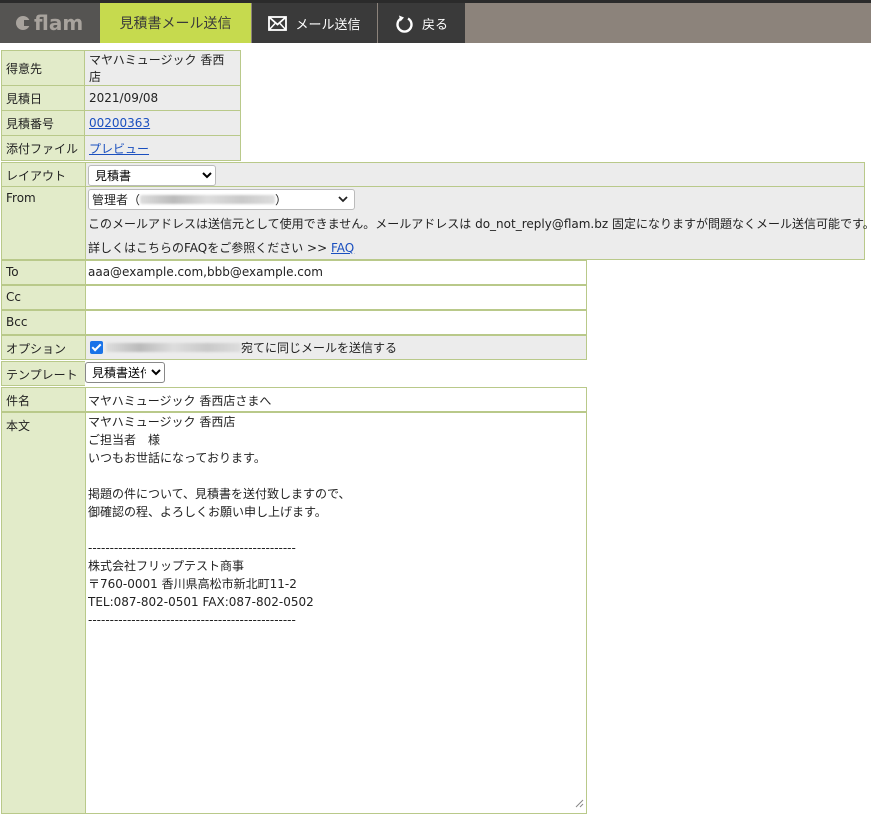  I want to click on send-mail-button: メール送信, so click(314, 23).